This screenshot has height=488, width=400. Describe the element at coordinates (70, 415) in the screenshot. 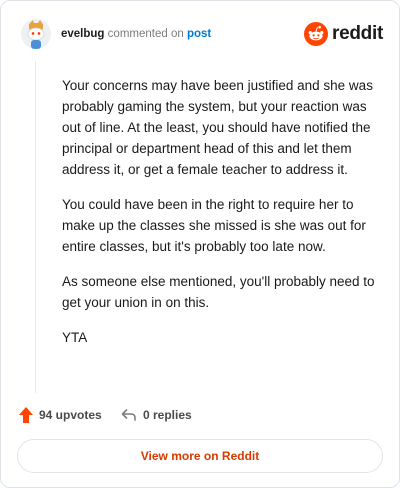

I see `upvote-count: 94 upvotes` at that location.